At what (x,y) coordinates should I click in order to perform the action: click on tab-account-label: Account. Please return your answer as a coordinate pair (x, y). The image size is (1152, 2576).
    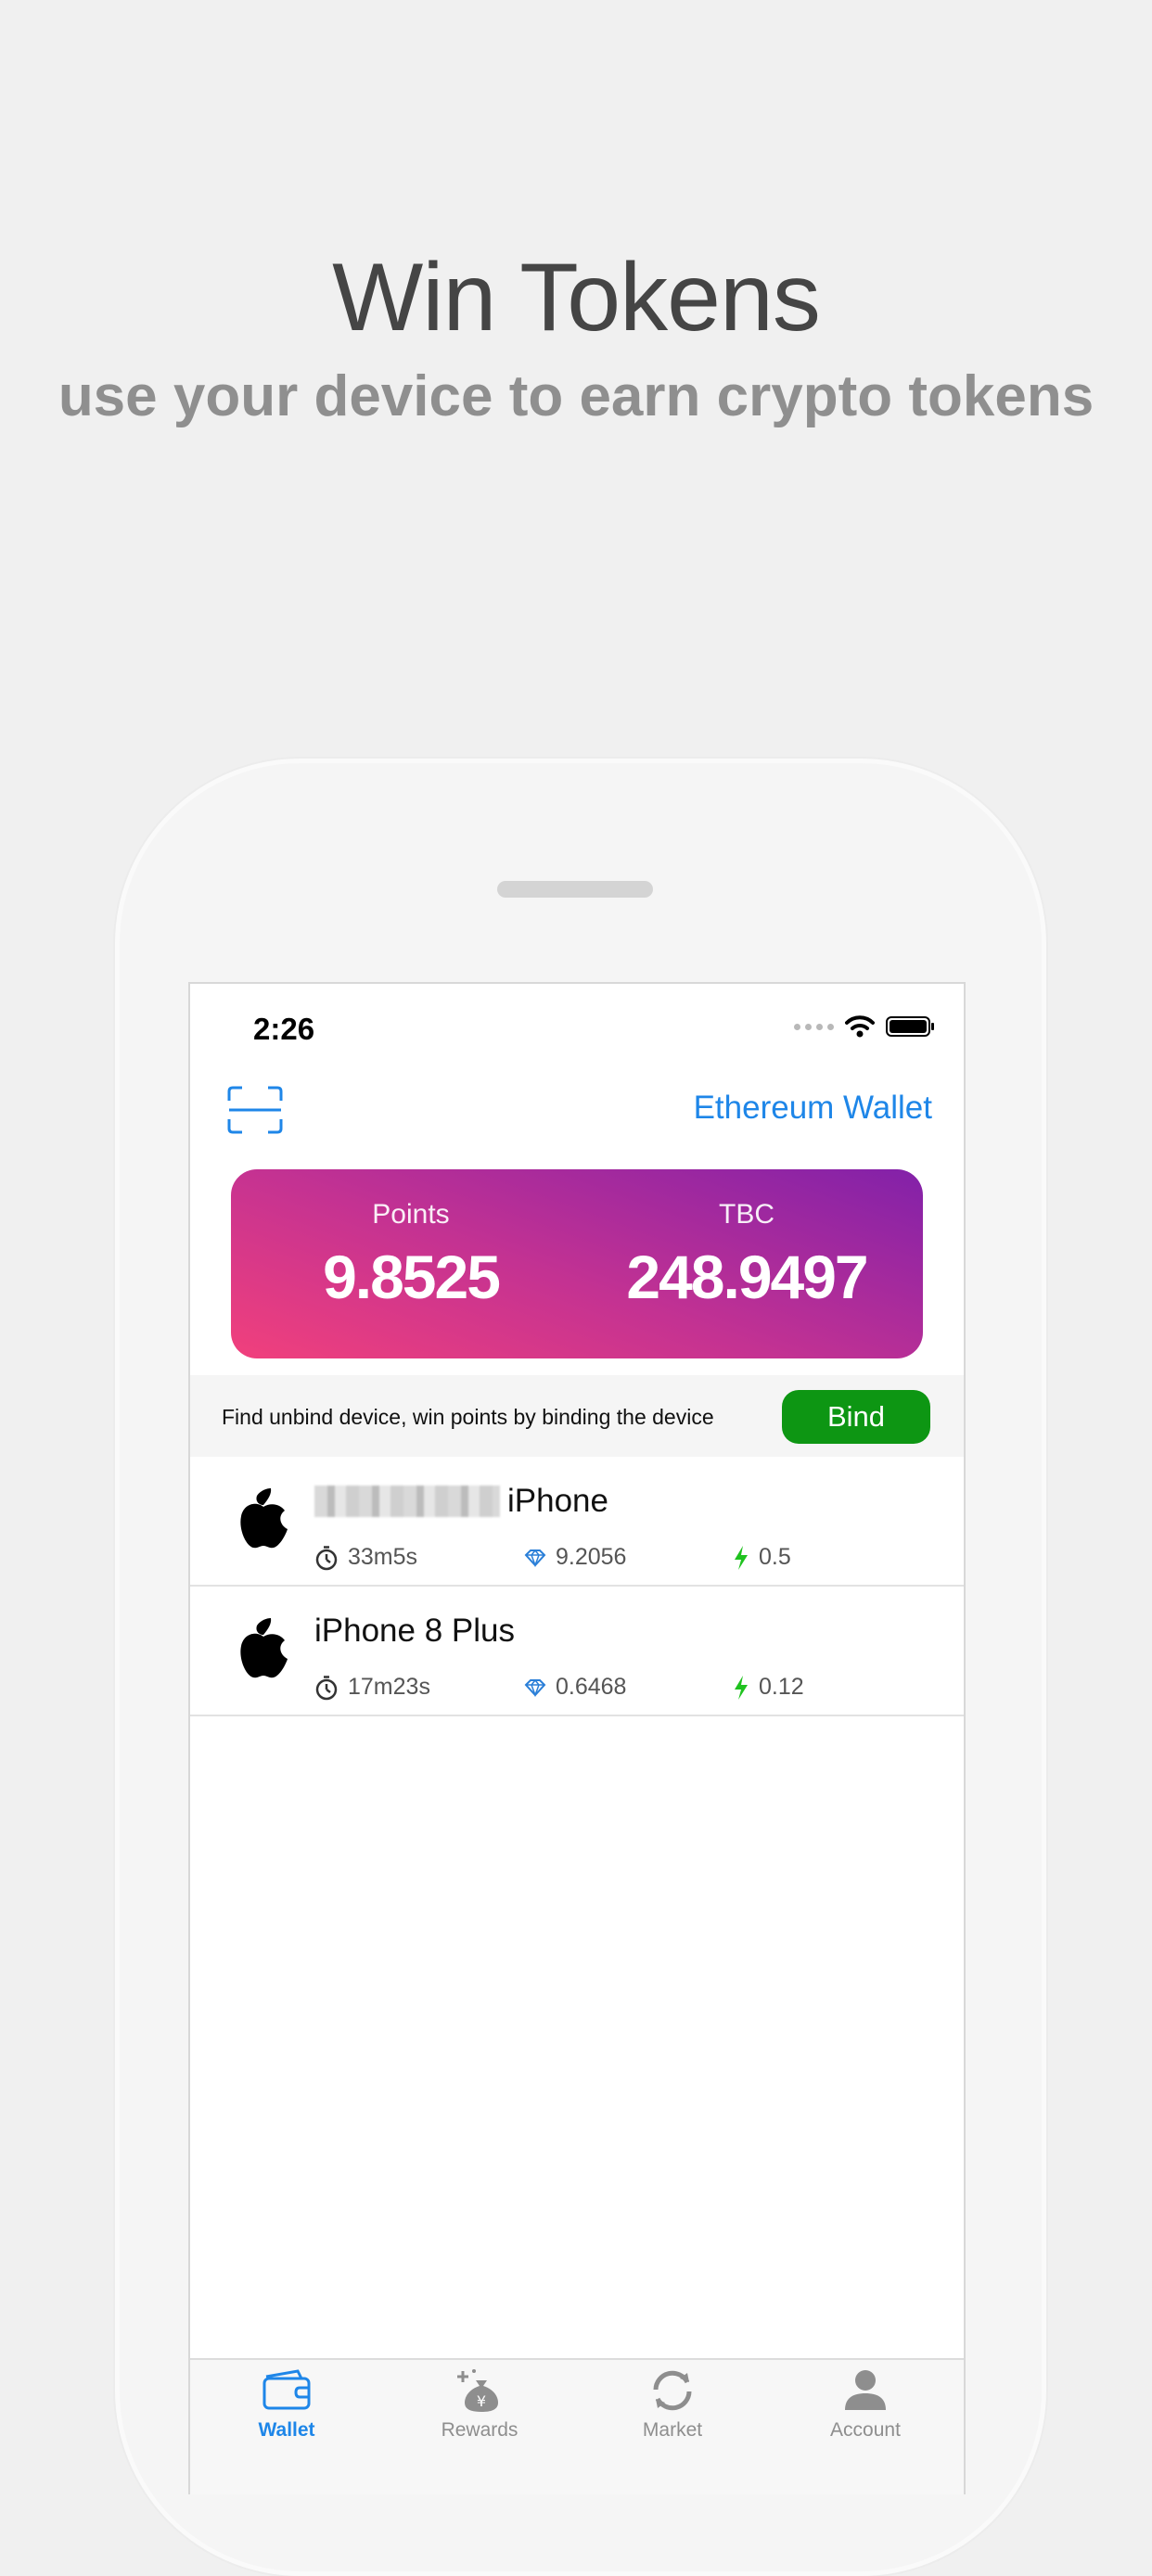
    Looking at the image, I should click on (865, 2430).